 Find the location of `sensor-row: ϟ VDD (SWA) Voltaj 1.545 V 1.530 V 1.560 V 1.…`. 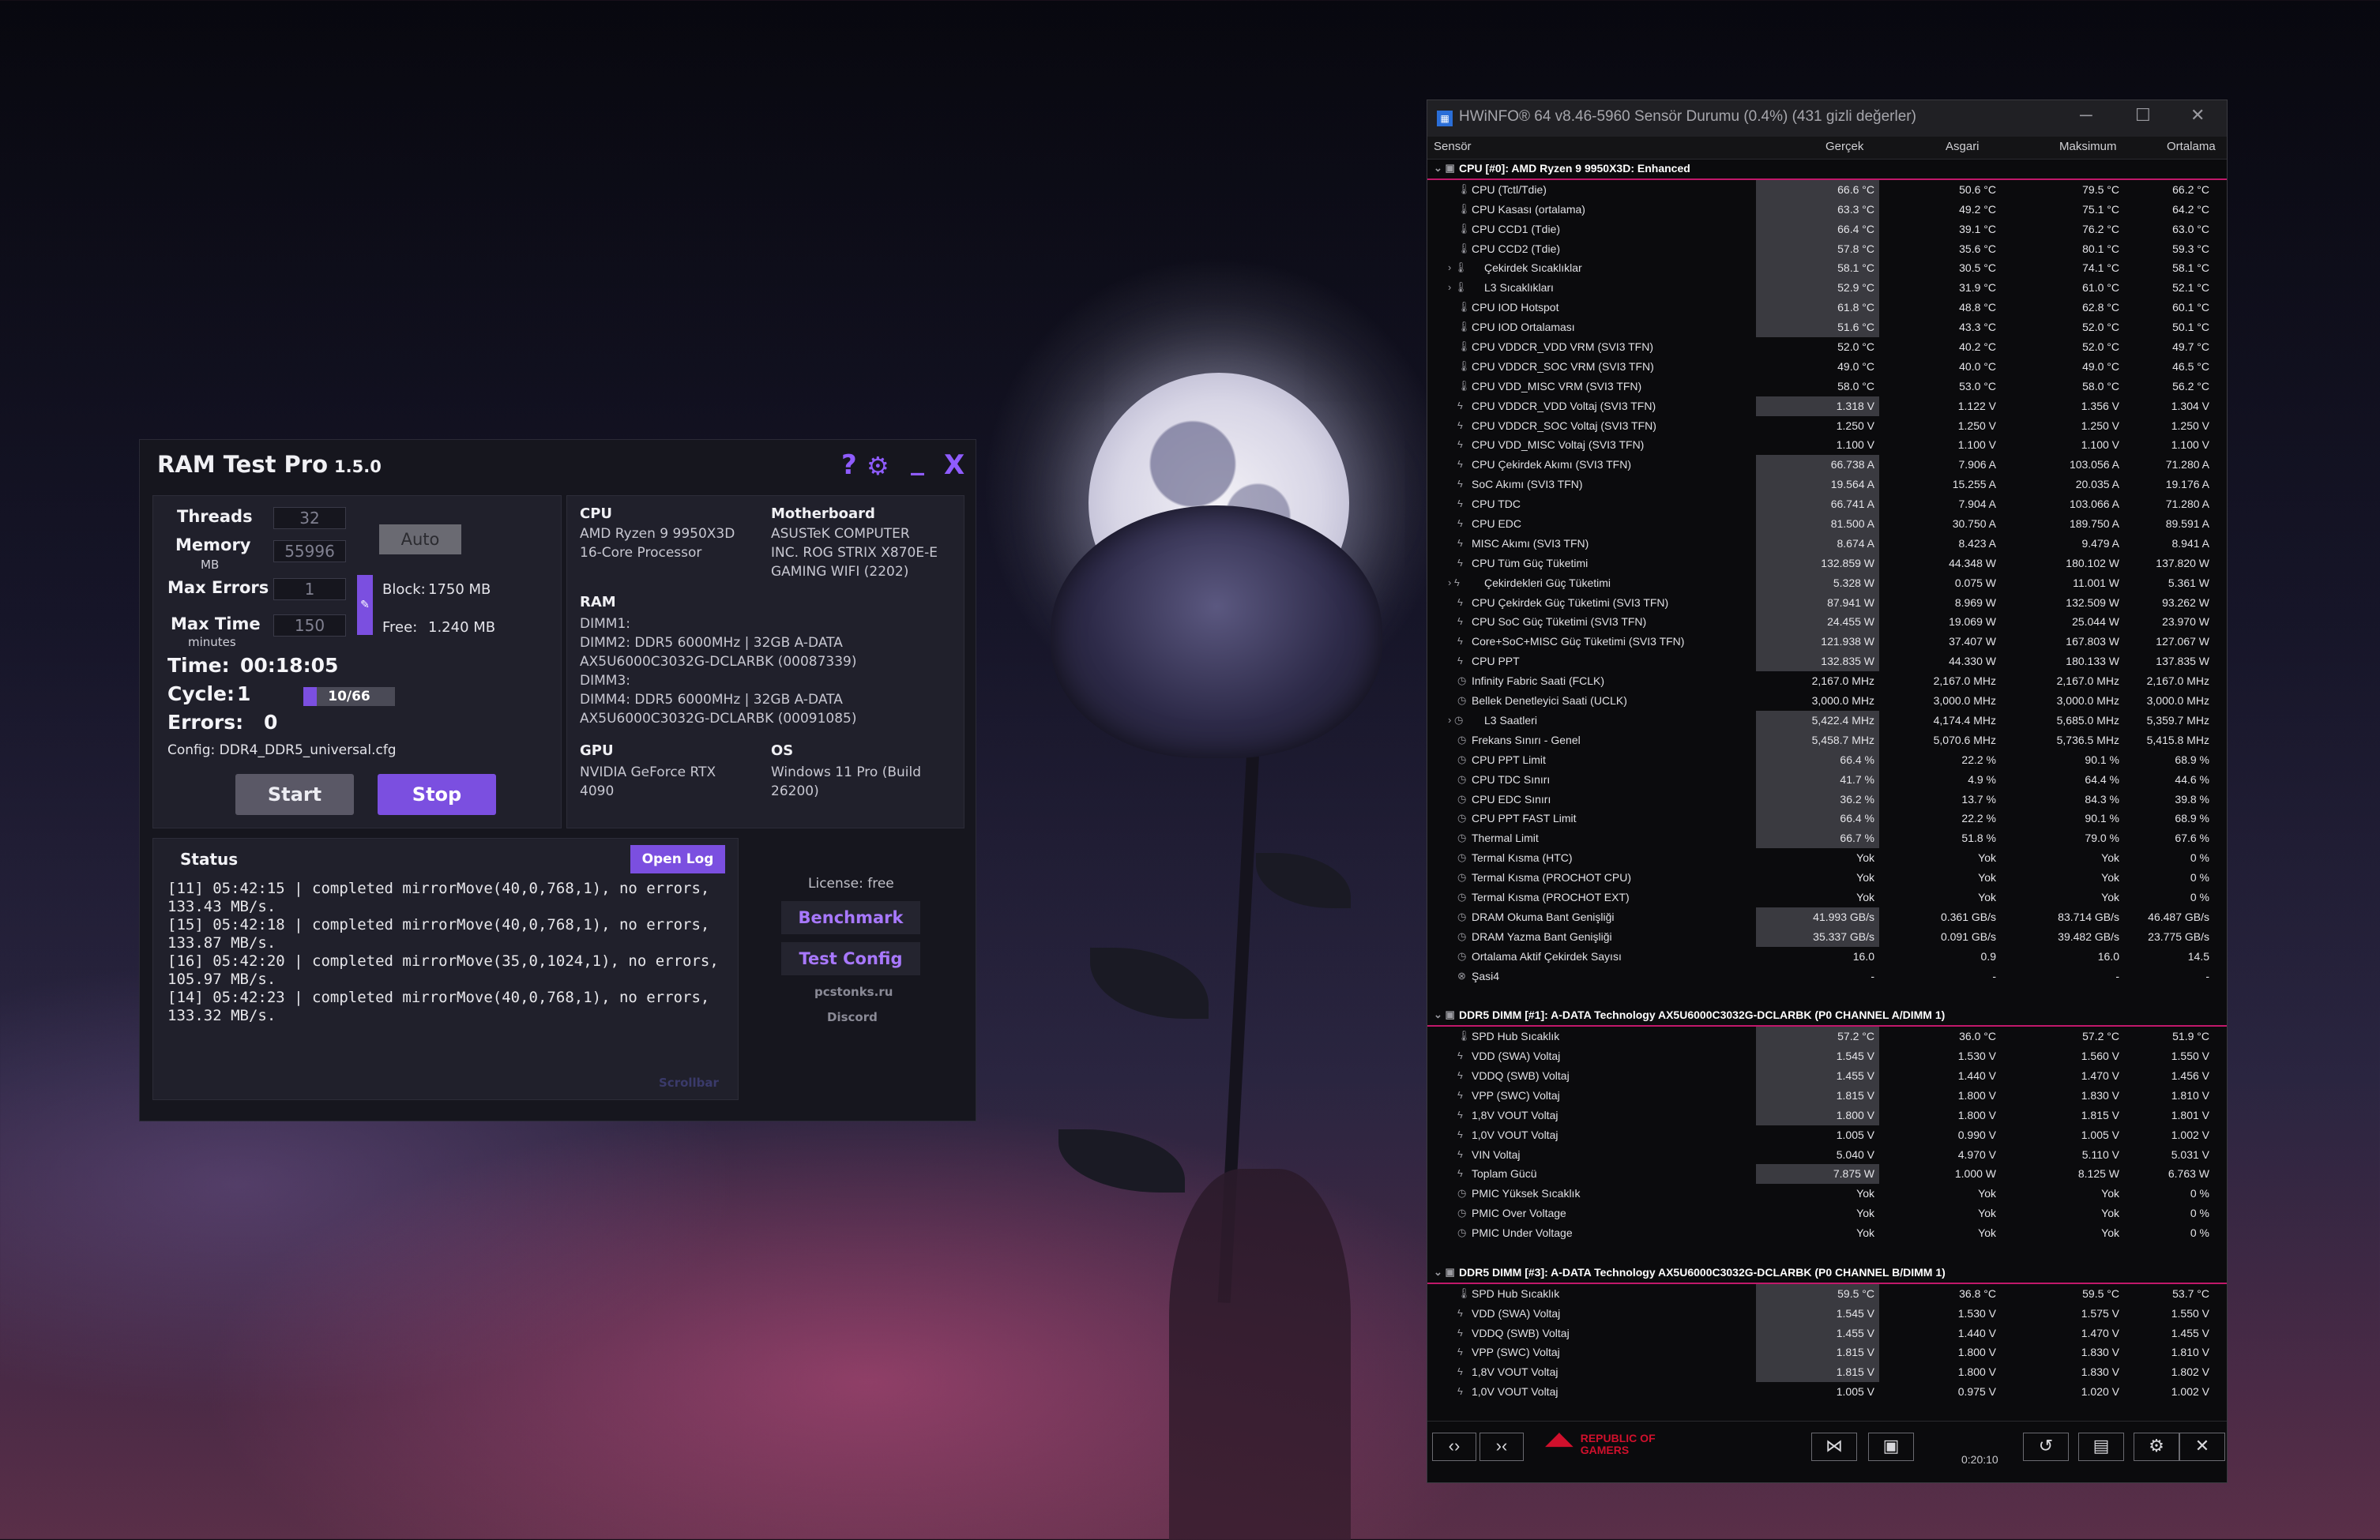

sensor-row: ϟ VDD (SWA) Voltaj 1.545 V 1.530 V 1.560 V 1.… is located at coordinates (1827, 1056).